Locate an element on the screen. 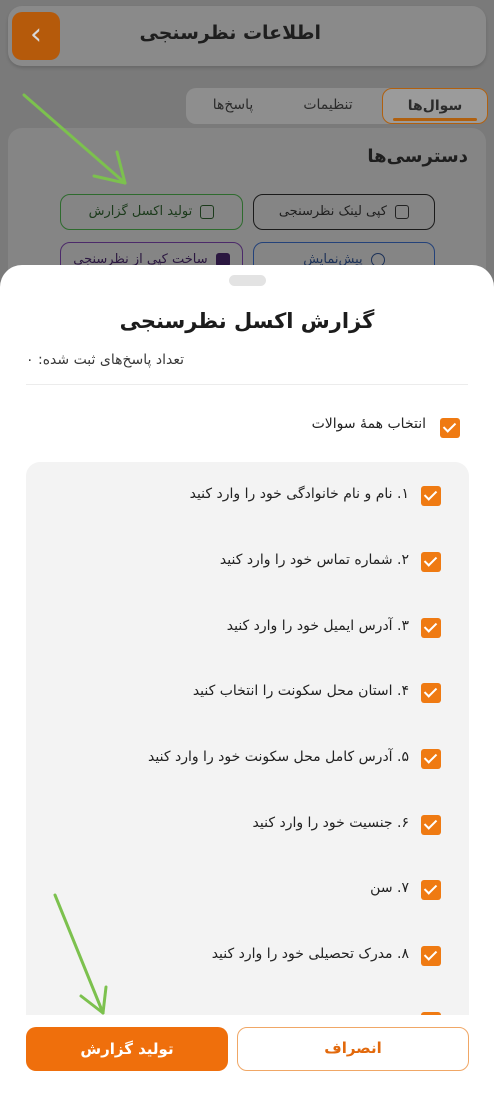 The width and height of the screenshot is (494, 1107). question-label: ۳. آدرس ایمیل خود را وارد کنید is located at coordinates (317, 626).